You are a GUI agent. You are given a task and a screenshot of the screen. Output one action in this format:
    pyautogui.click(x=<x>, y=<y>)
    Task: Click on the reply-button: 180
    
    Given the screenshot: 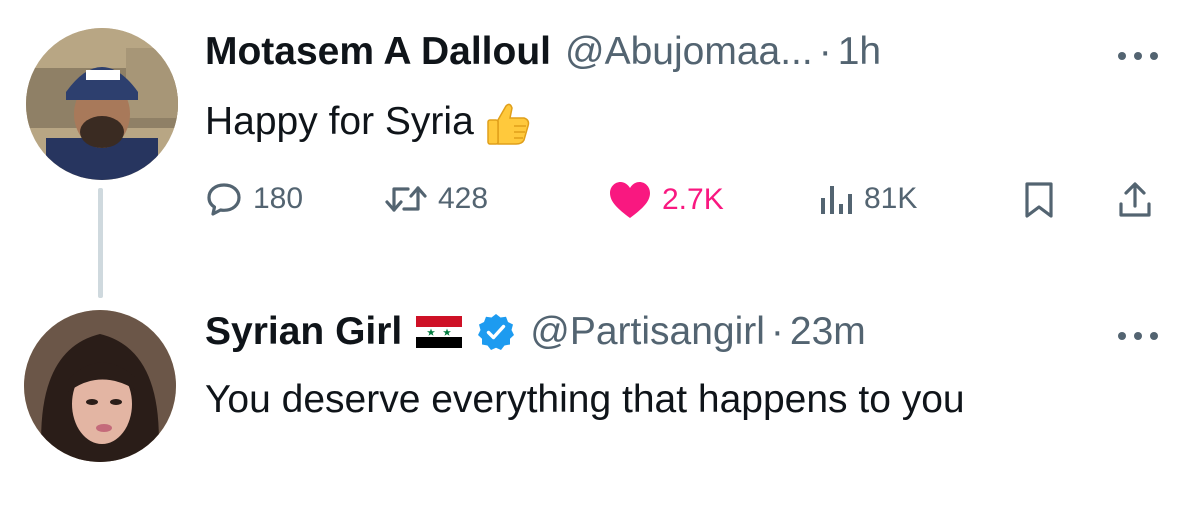 What is the action you would take?
    pyautogui.click(x=254, y=199)
    